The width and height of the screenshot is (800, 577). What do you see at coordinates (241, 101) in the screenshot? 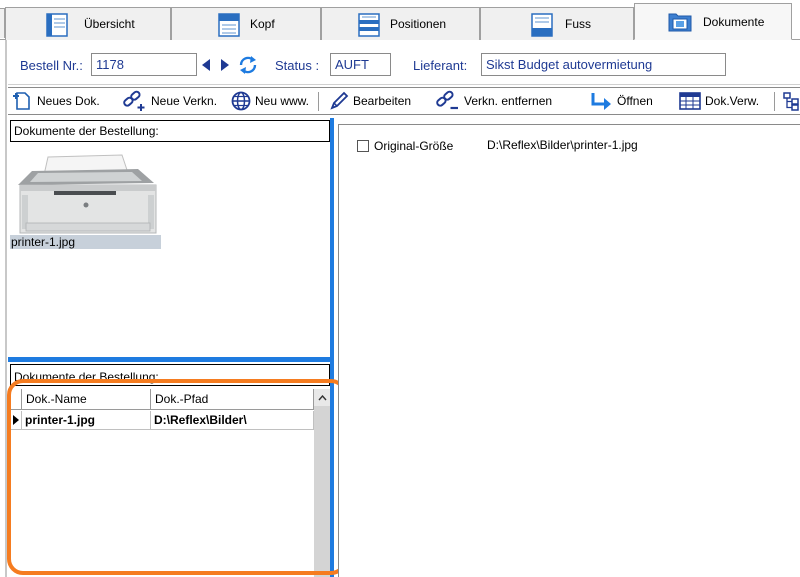
I see `globe-icon` at bounding box center [241, 101].